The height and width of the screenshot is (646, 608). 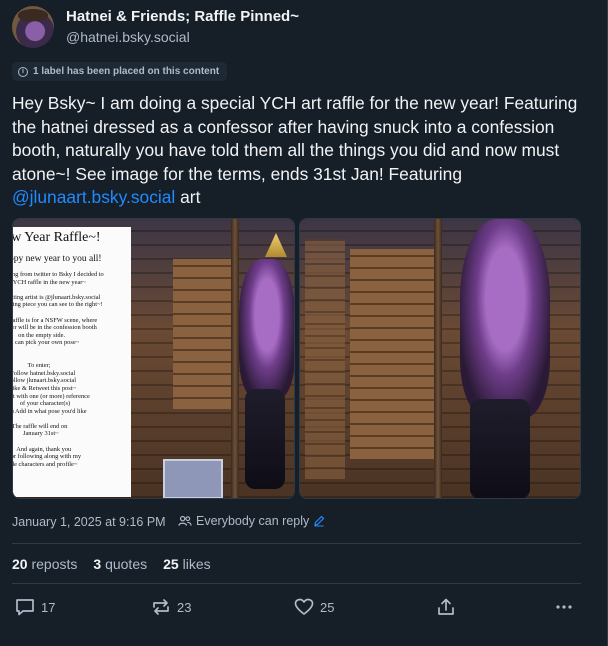 I want to click on people-icon, so click(x=185, y=520).